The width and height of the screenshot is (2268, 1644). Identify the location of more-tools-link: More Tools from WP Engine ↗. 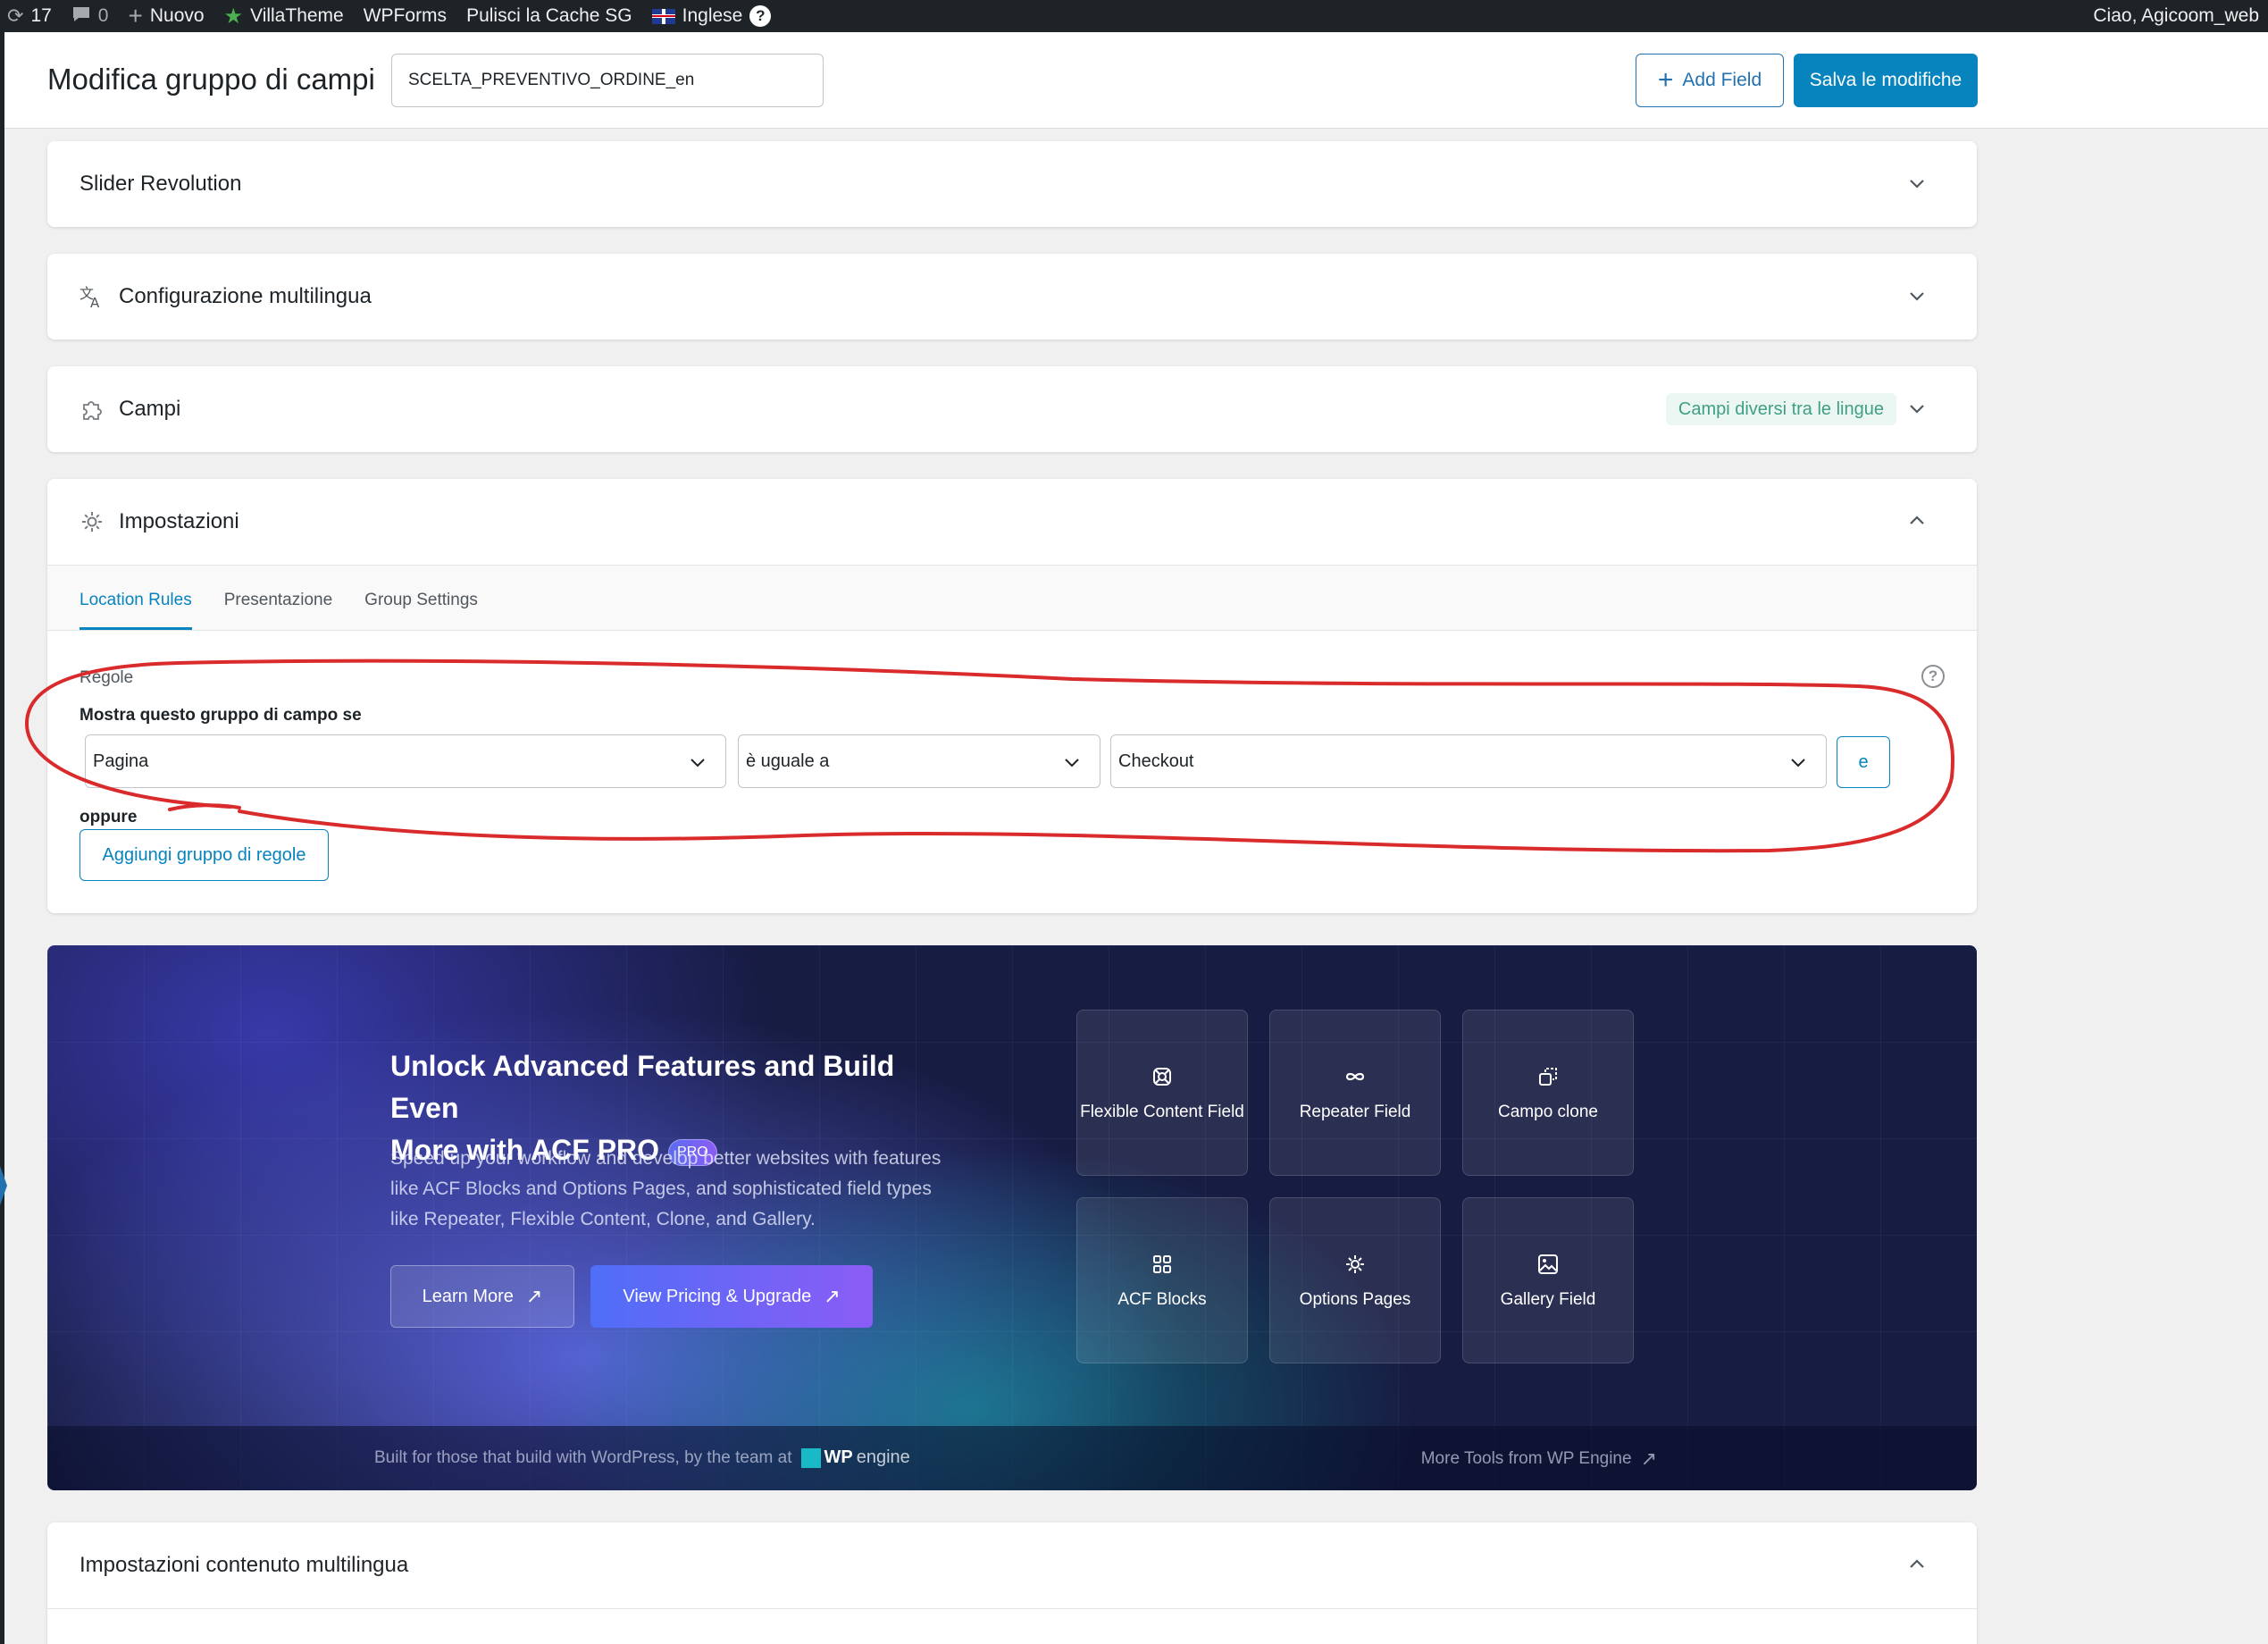
(1539, 1459).